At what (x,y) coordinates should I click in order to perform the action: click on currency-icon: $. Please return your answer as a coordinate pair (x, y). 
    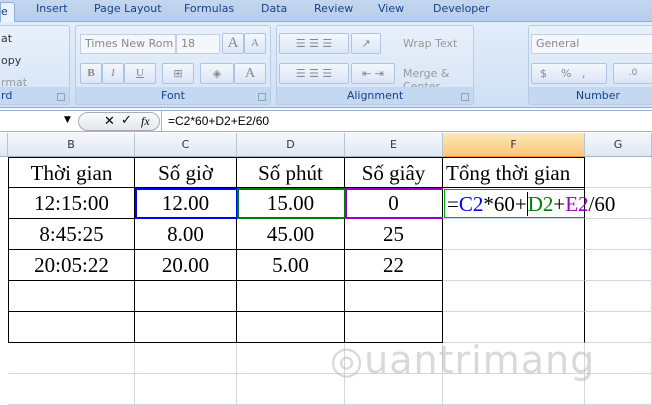
    Looking at the image, I should click on (543, 73).